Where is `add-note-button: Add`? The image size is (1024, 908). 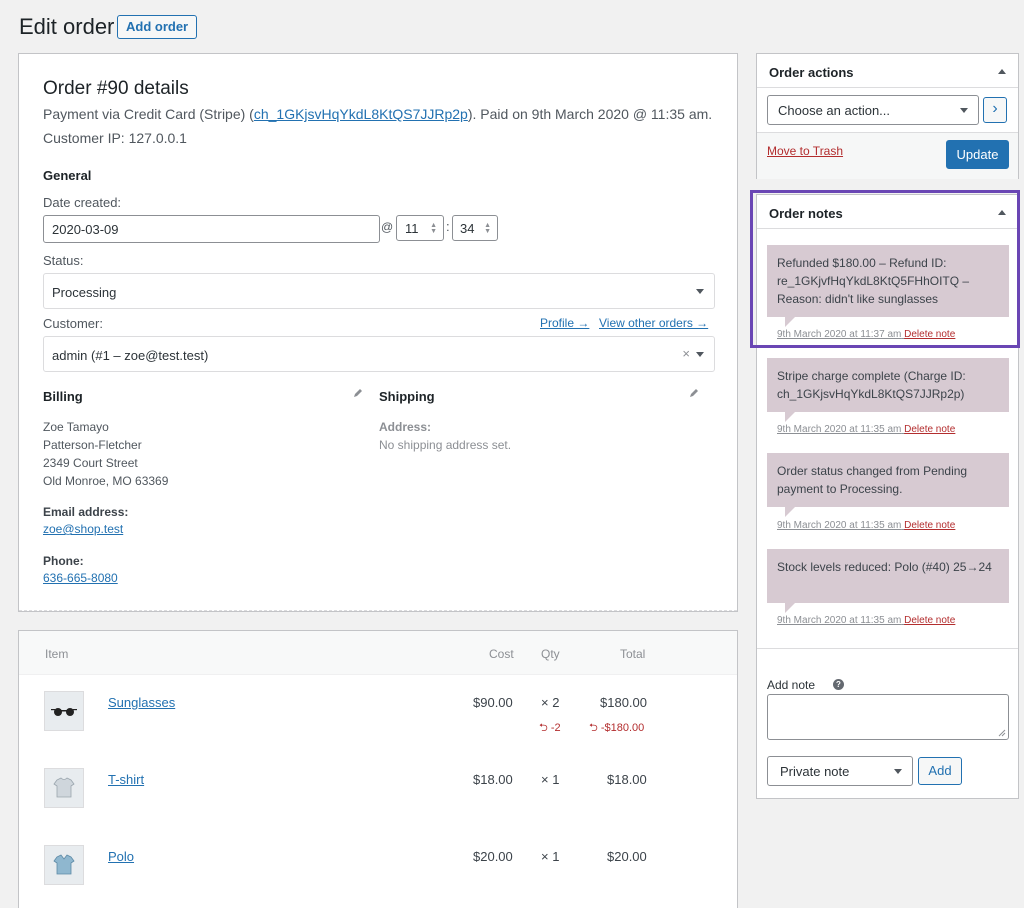 add-note-button: Add is located at coordinates (940, 771).